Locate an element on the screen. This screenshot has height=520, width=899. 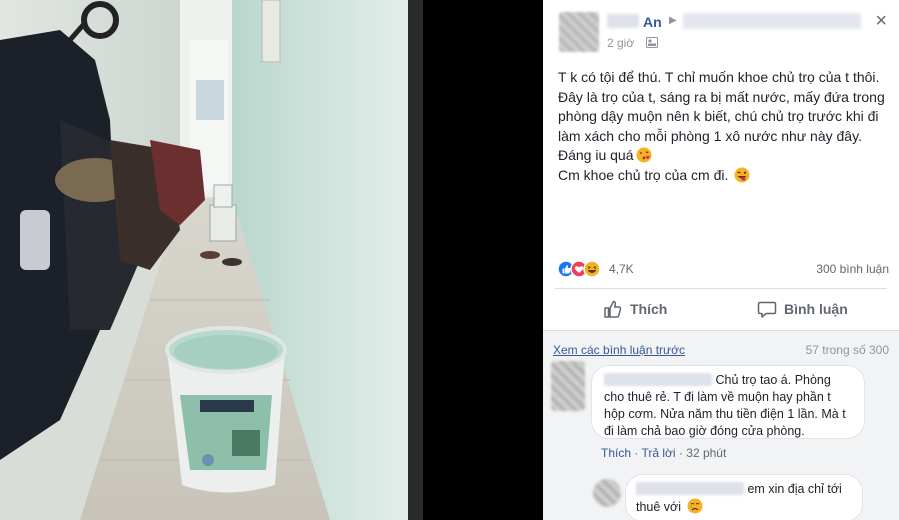
group-name-blurred is located at coordinates (772, 21).